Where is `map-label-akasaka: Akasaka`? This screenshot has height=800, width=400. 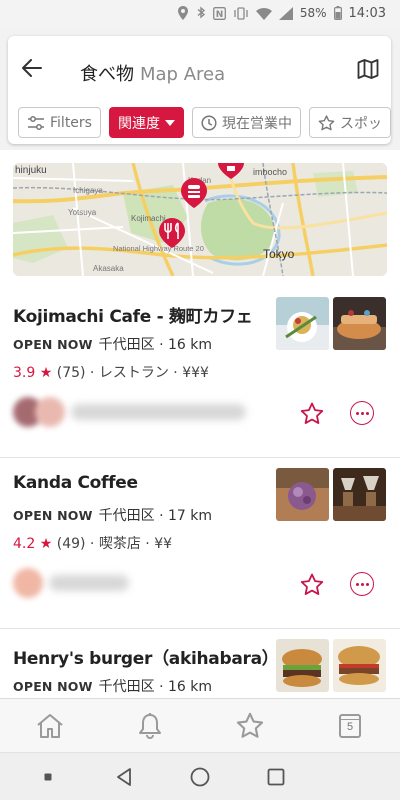
map-label-akasaka: Akasaka is located at coordinates (108, 268).